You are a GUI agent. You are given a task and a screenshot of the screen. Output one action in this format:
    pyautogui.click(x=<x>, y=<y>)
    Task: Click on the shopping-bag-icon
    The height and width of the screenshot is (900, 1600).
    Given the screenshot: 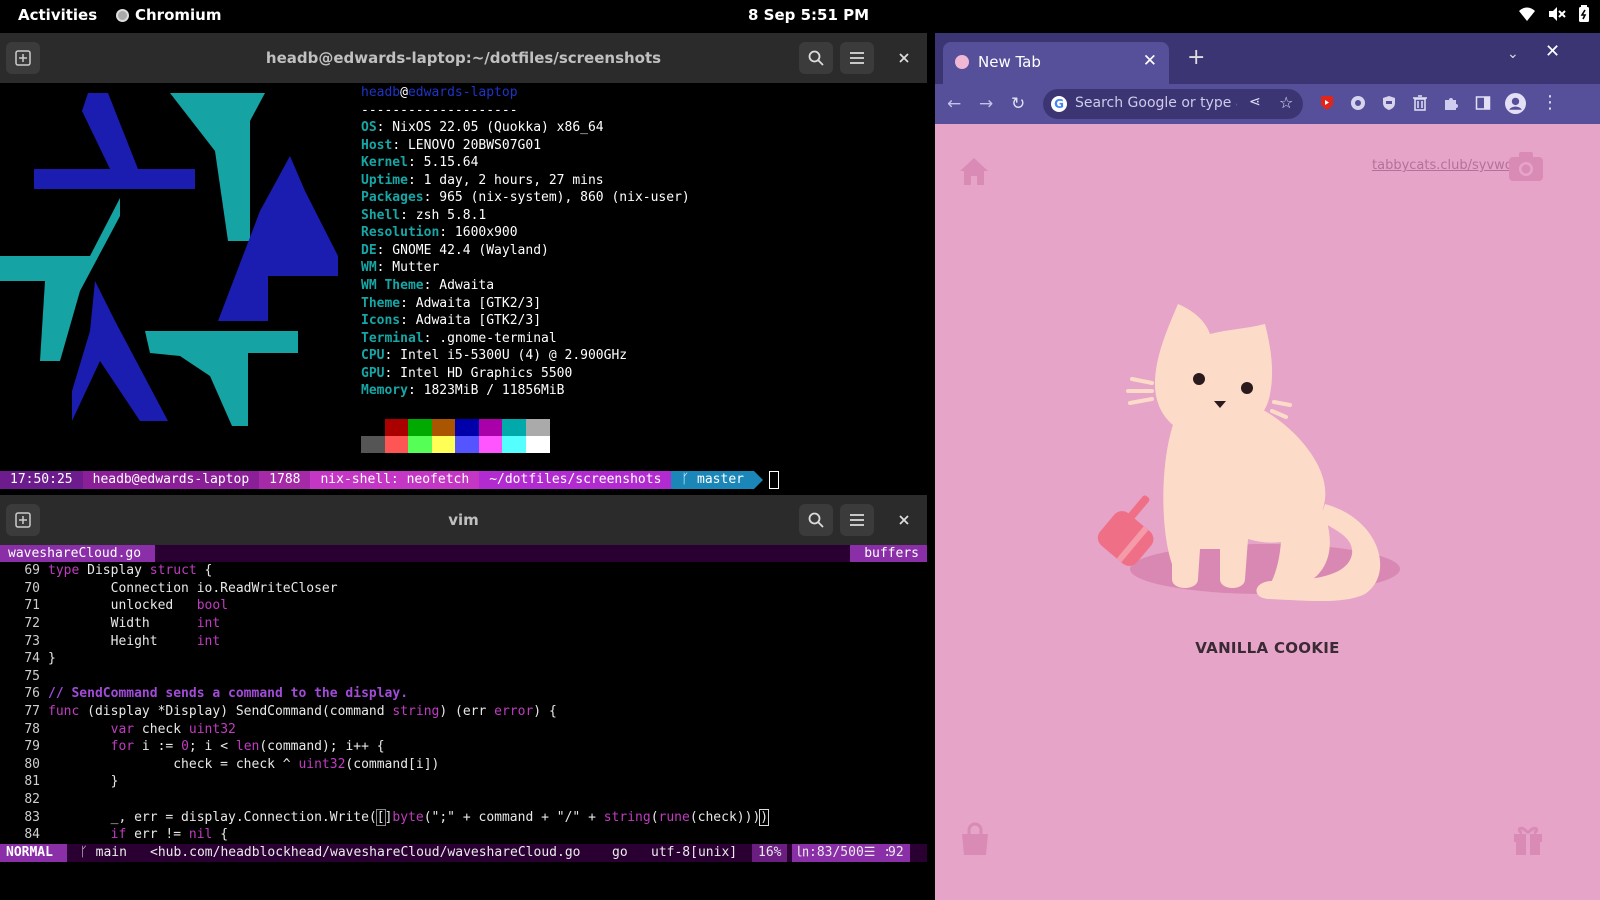 What is the action you would take?
    pyautogui.click(x=975, y=839)
    